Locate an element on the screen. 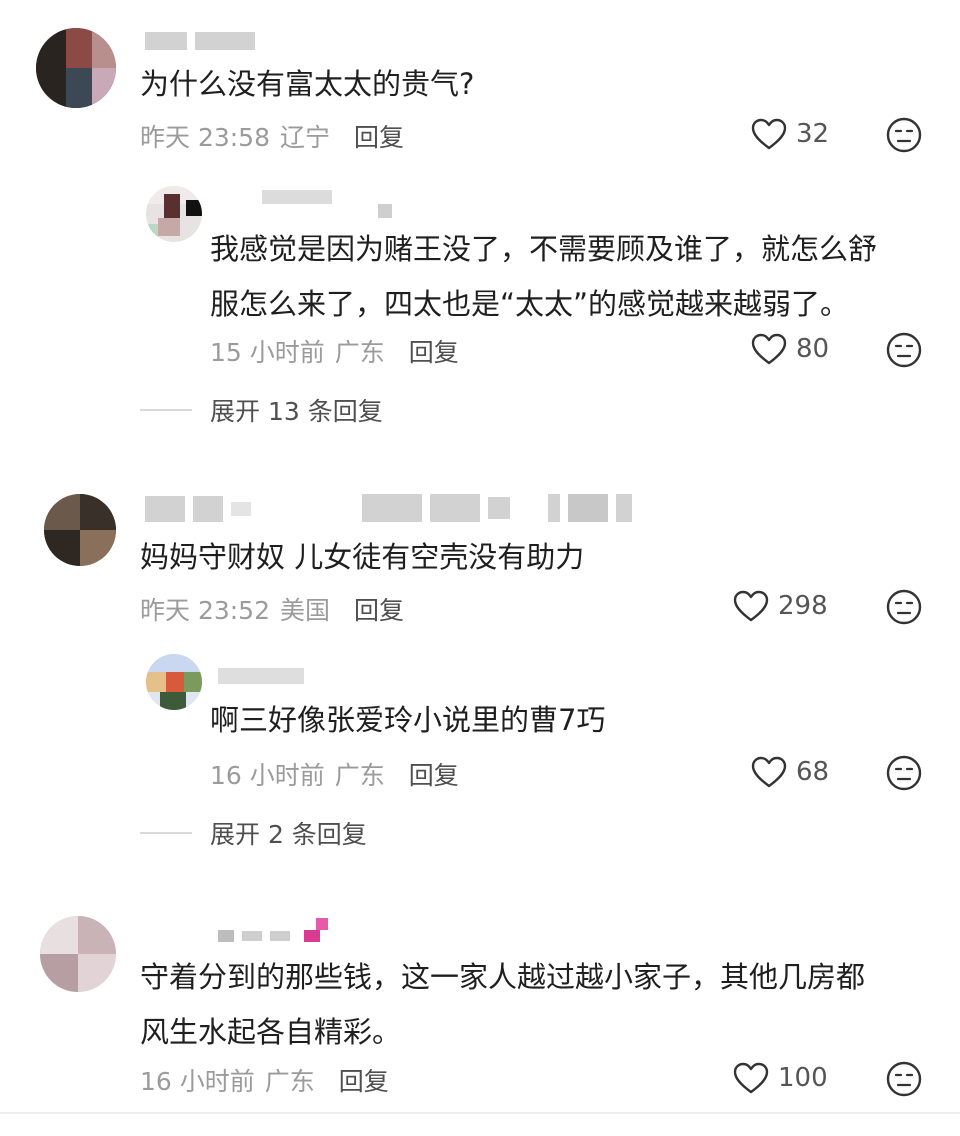 This screenshot has height=1136, width=960. comment-time: 昨天 23:58 is located at coordinates (205, 137).